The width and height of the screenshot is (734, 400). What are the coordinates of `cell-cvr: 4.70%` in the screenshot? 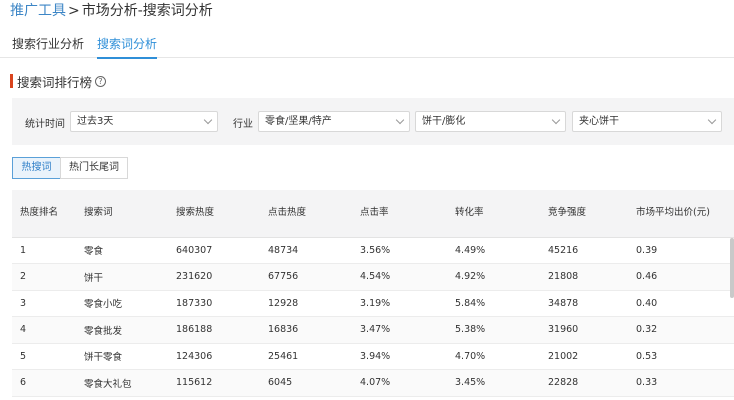 It's located at (493, 356).